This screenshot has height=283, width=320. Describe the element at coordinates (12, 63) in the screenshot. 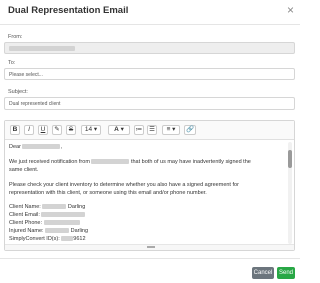

I see `to-label: To:` at that location.